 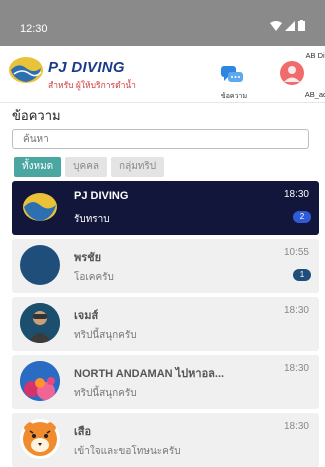 I want to click on diver-avatar-icon, so click(x=40, y=323).